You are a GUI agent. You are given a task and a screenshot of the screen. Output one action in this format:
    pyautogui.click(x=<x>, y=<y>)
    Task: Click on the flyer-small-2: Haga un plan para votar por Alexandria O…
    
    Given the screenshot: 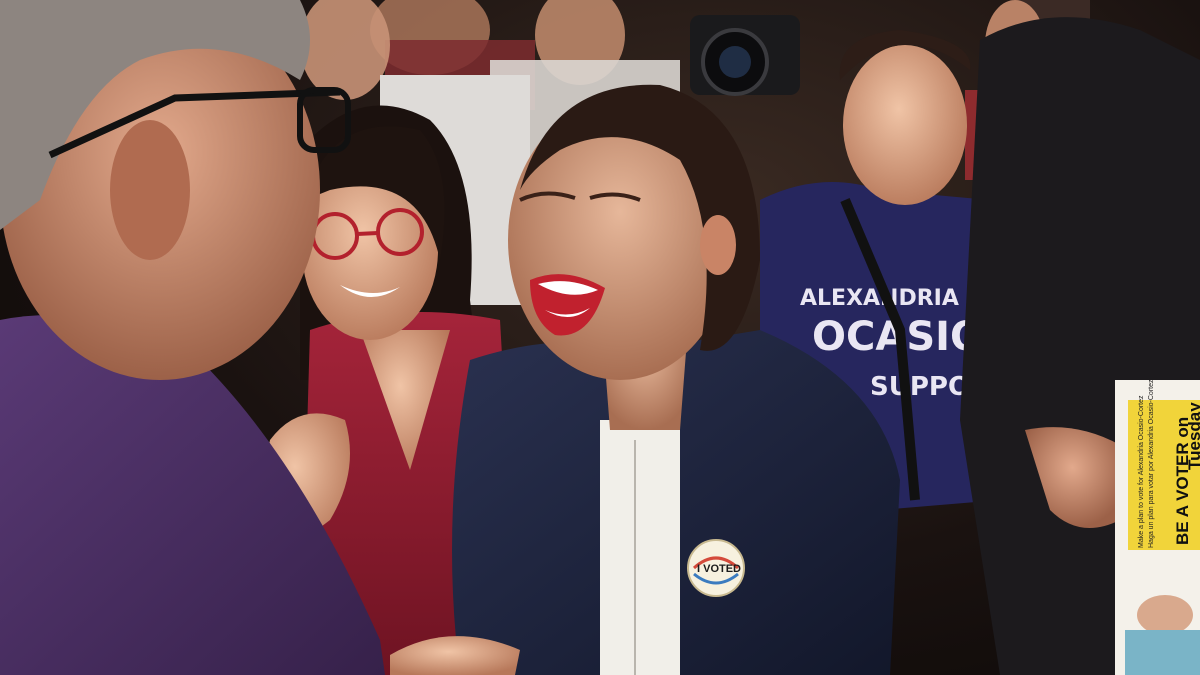 What is the action you would take?
    pyautogui.click(x=1151, y=463)
    